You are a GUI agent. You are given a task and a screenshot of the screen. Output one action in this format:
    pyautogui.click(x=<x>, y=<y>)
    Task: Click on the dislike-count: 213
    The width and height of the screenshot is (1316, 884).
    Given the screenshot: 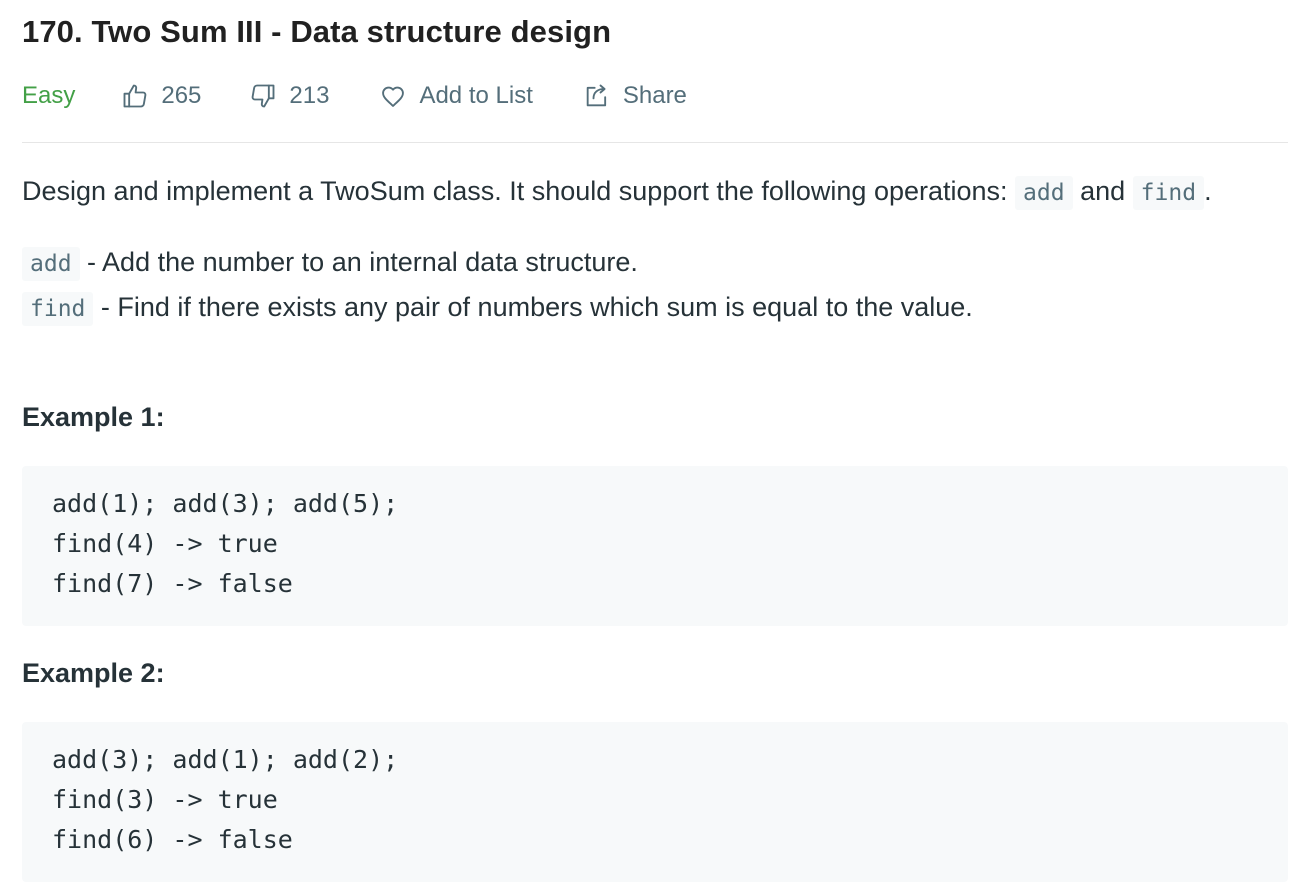 What is the action you would take?
    pyautogui.click(x=309, y=95)
    